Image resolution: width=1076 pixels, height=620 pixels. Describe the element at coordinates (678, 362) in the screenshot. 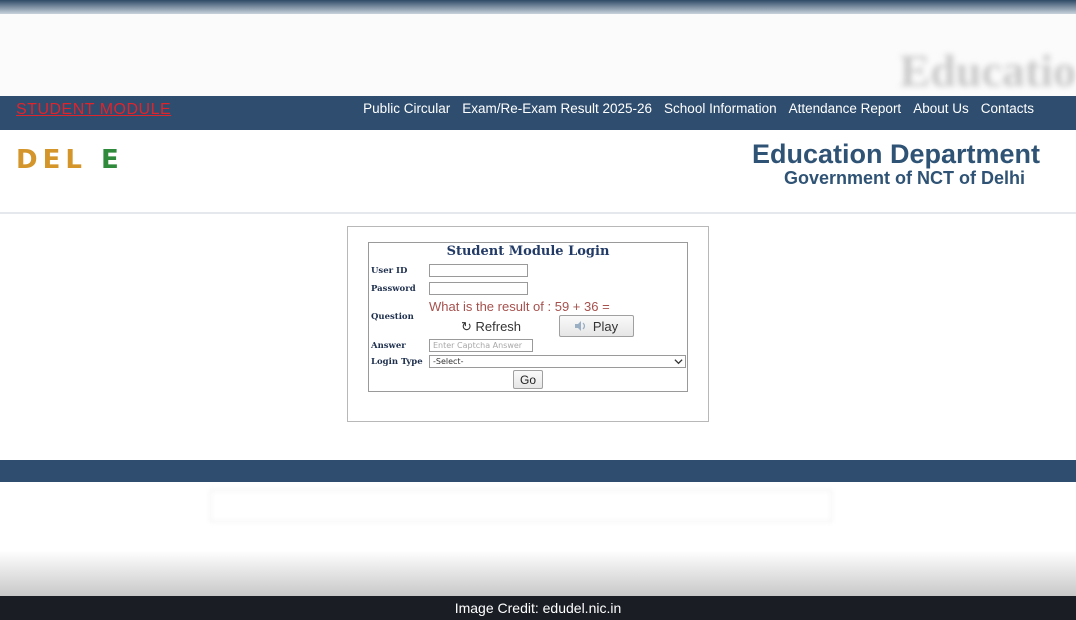

I see `chevron-down-icon` at that location.